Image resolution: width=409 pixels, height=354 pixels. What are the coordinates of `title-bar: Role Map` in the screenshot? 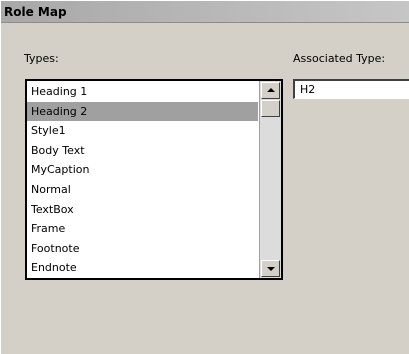 It's located at (205, 12).